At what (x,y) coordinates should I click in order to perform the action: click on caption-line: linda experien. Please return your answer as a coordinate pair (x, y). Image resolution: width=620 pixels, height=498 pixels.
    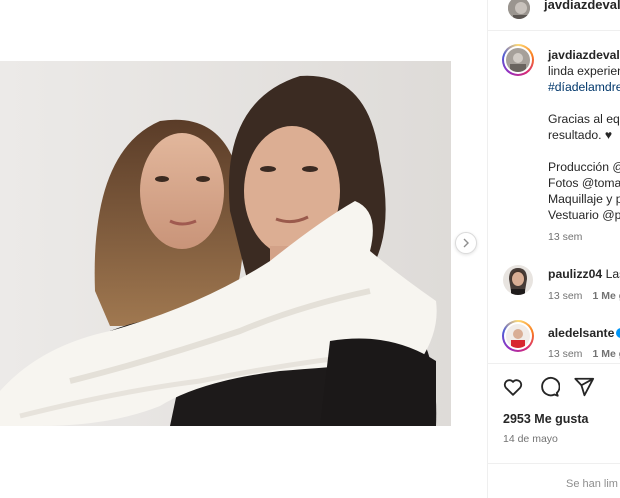
    Looking at the image, I should click on (584, 71).